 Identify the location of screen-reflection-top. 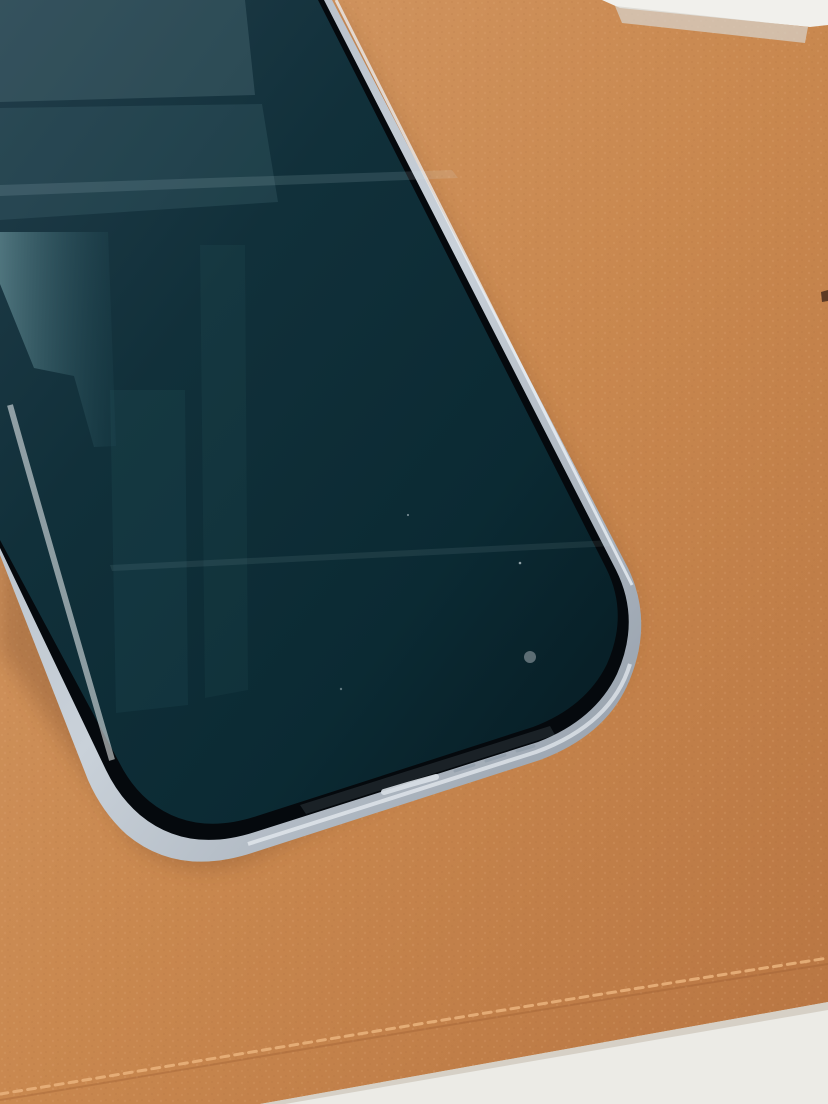
(127, 51).